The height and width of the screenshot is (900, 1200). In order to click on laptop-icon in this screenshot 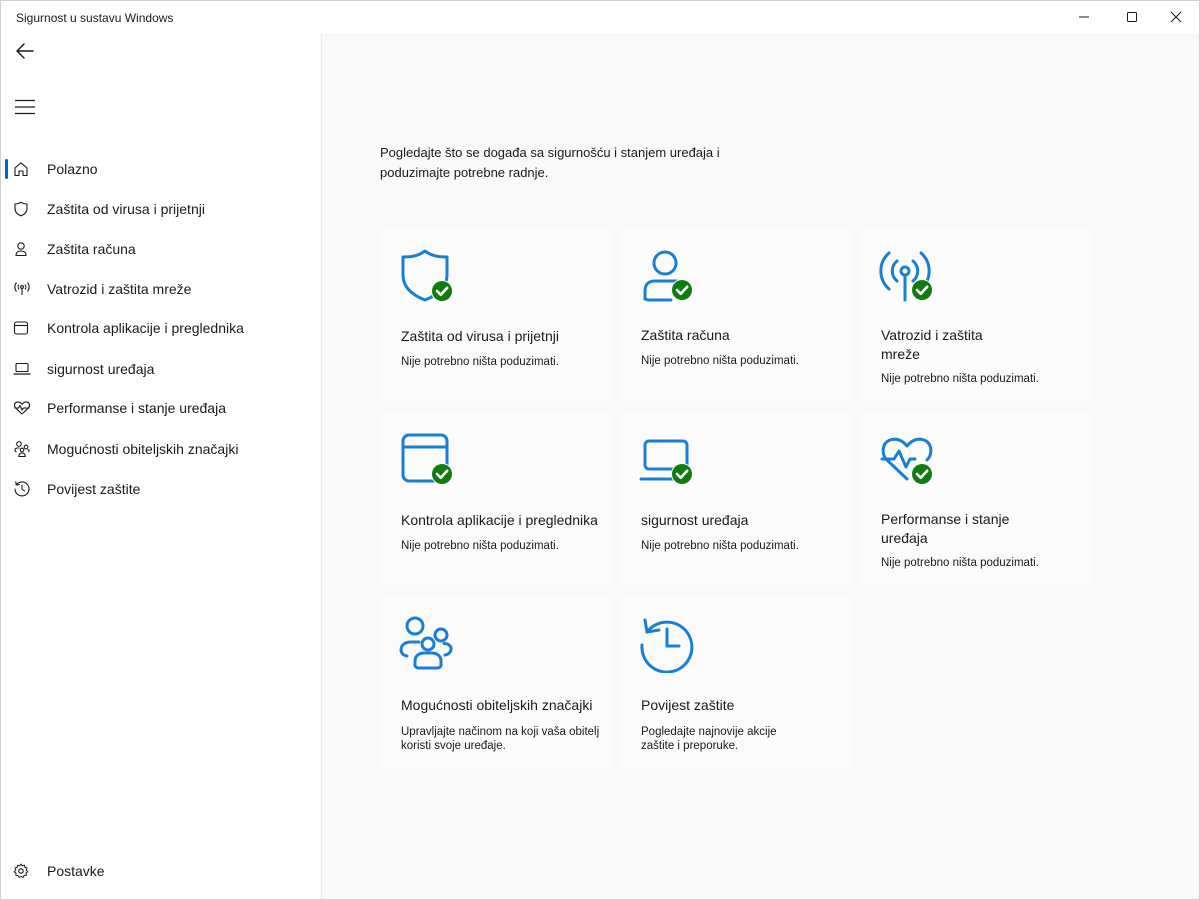, I will do `click(22, 369)`.